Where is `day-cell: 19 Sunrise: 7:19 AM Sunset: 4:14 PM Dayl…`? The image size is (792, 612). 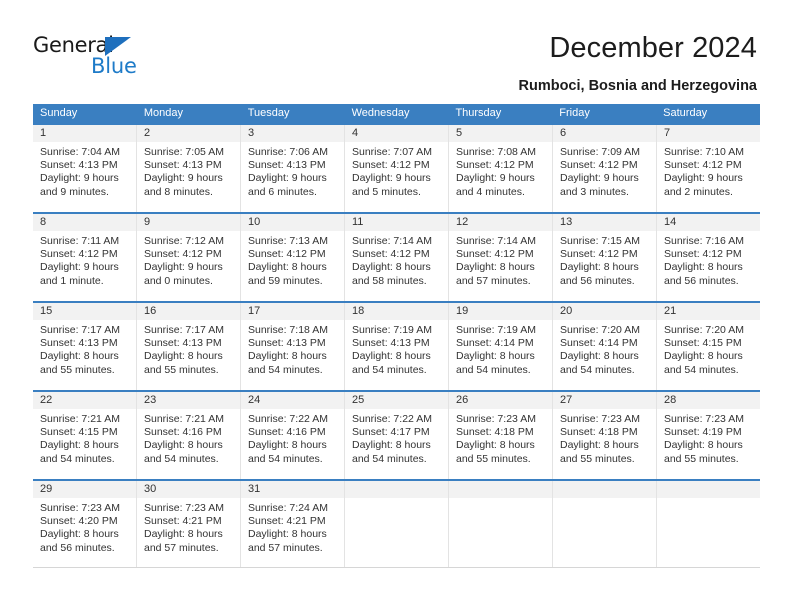
day-cell: 19 Sunrise: 7:19 AM Sunset: 4:14 PM Dayl… is located at coordinates (501, 346).